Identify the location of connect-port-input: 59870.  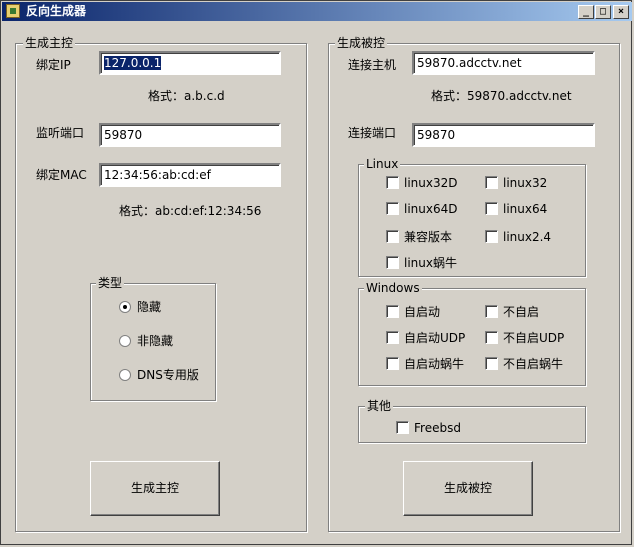
(503, 135).